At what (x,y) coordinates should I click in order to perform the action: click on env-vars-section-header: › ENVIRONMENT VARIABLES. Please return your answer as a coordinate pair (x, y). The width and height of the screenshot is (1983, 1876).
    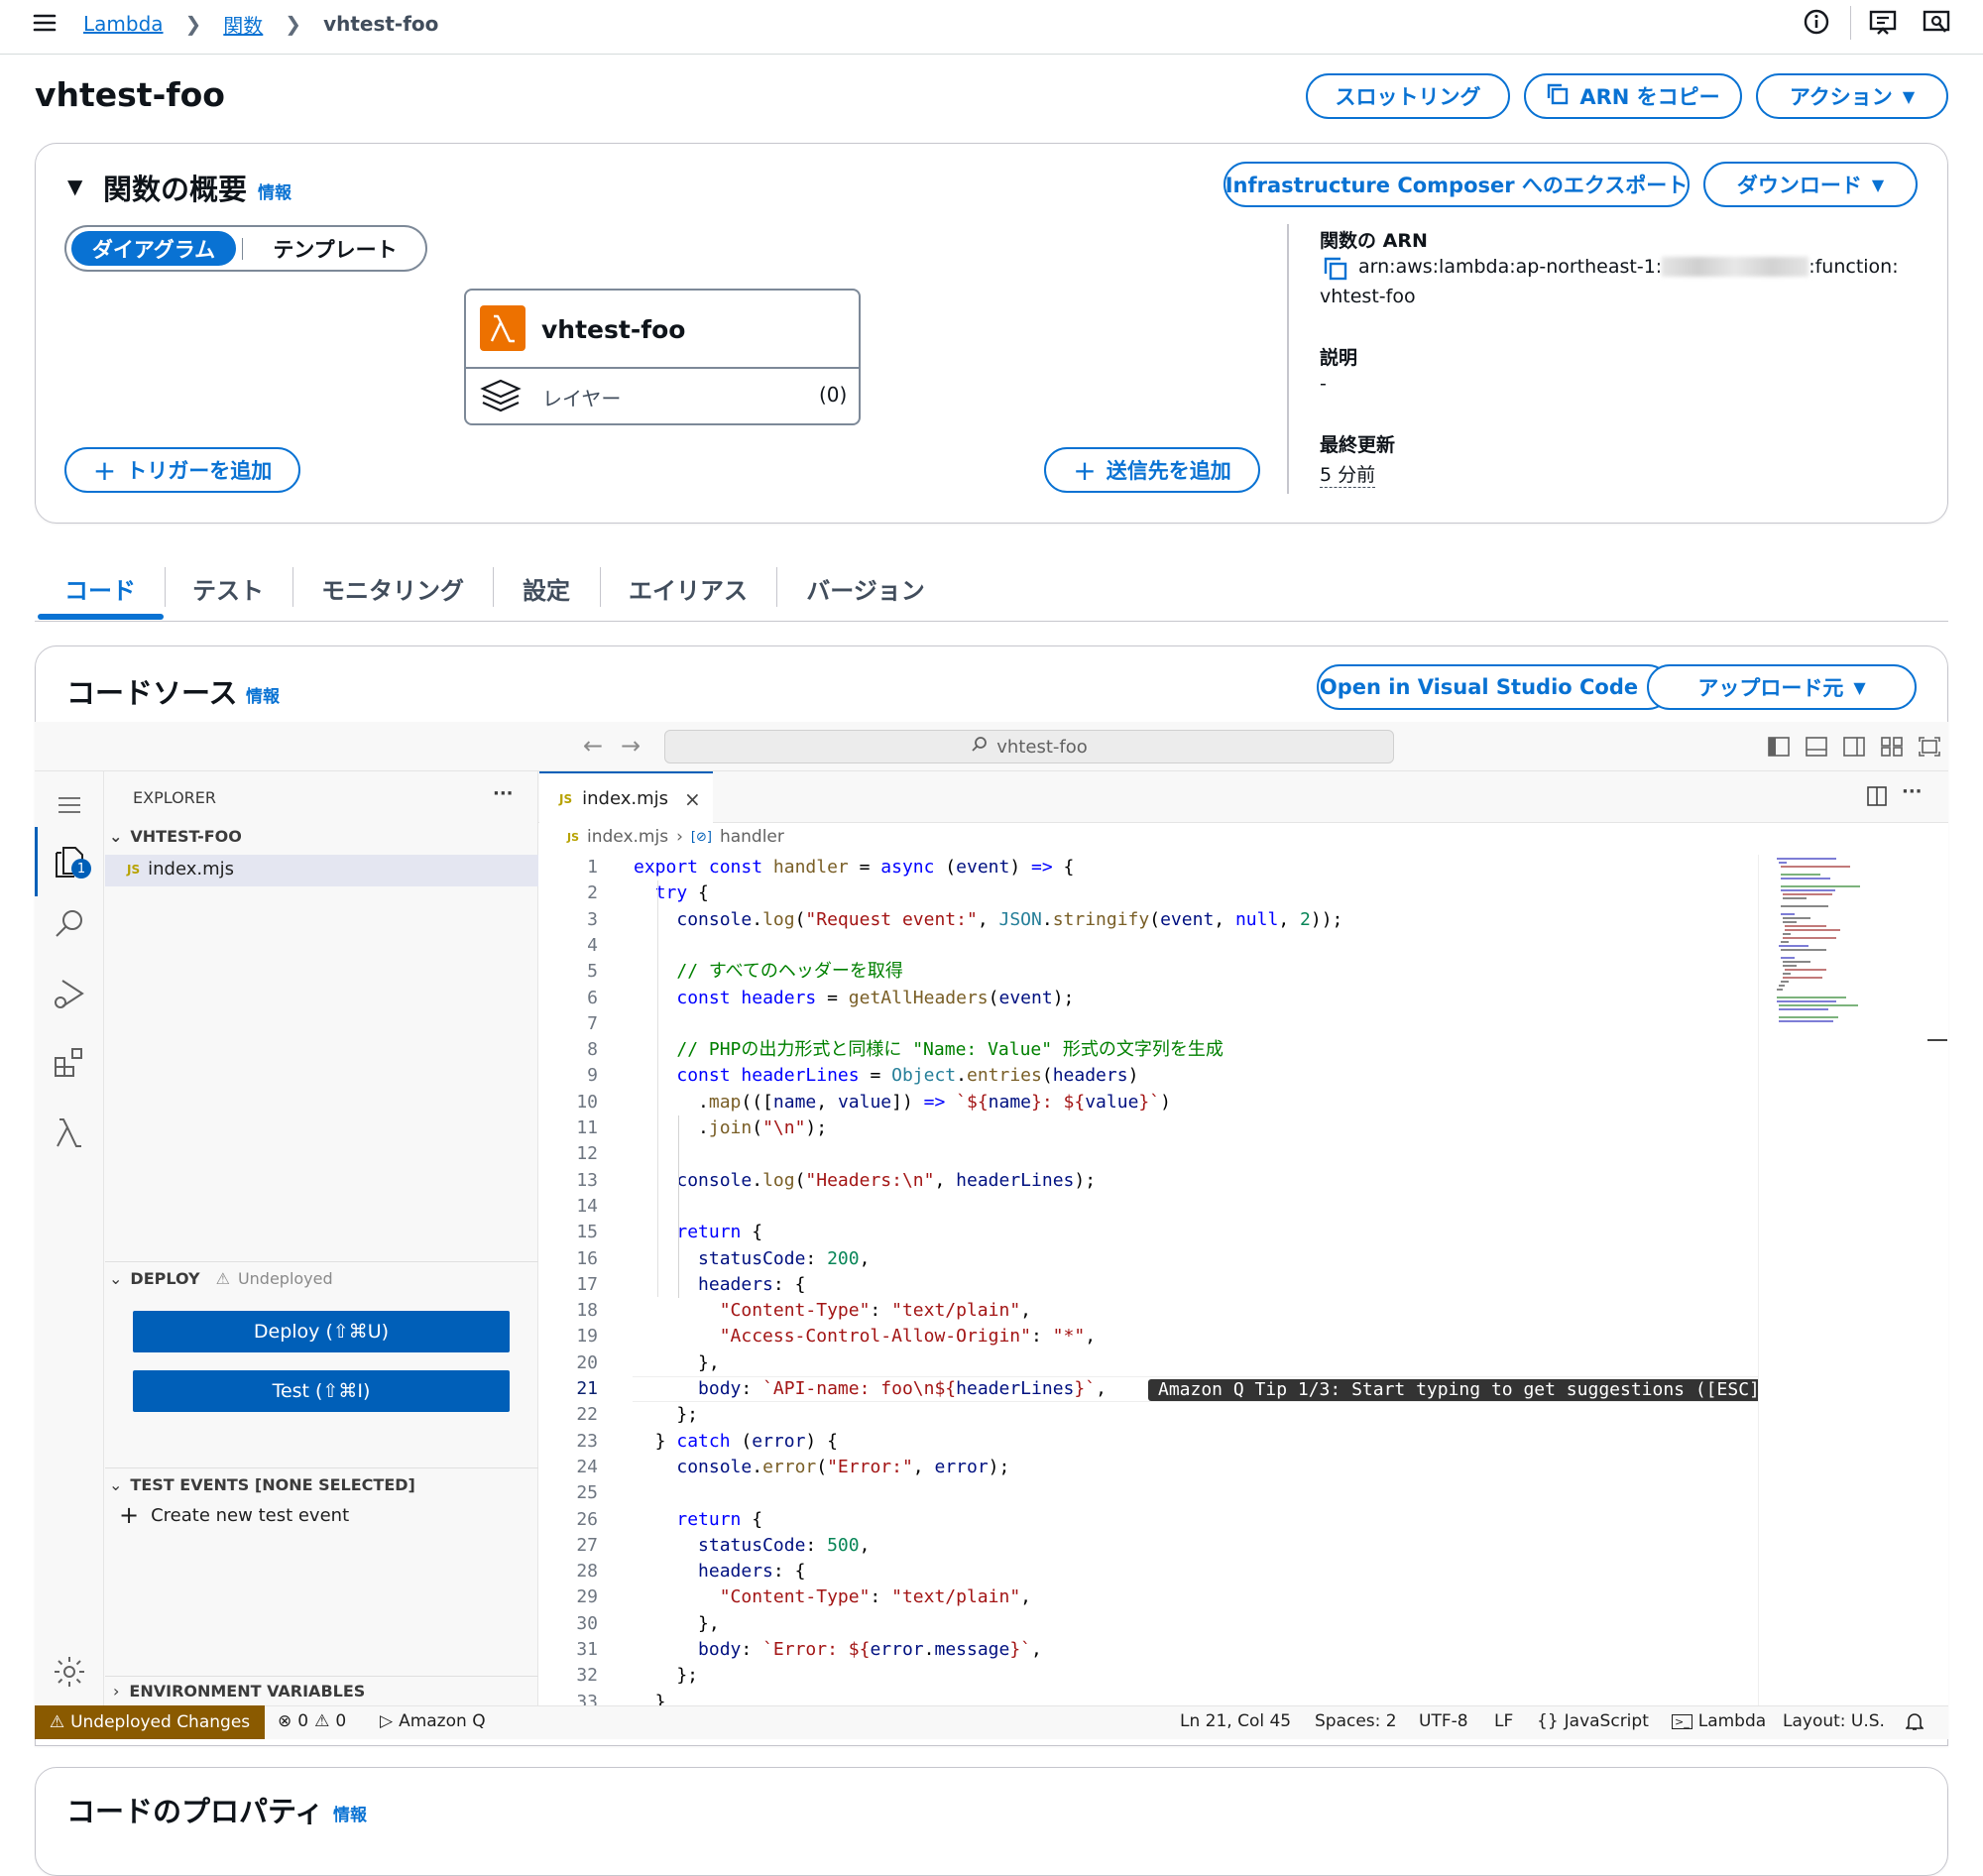
    Looking at the image, I should click on (239, 1691).